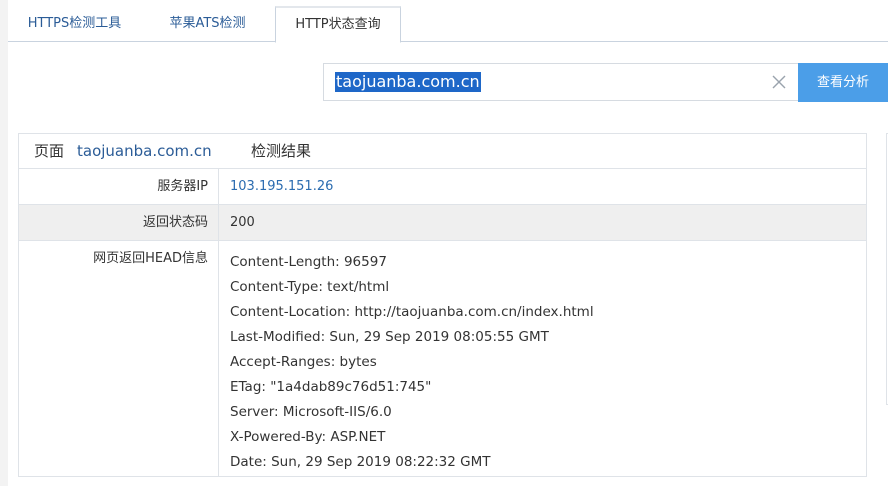 Image resolution: width=888 pixels, height=486 pixels. I want to click on search-input-value: taojuanba.com.cn, so click(408, 82).